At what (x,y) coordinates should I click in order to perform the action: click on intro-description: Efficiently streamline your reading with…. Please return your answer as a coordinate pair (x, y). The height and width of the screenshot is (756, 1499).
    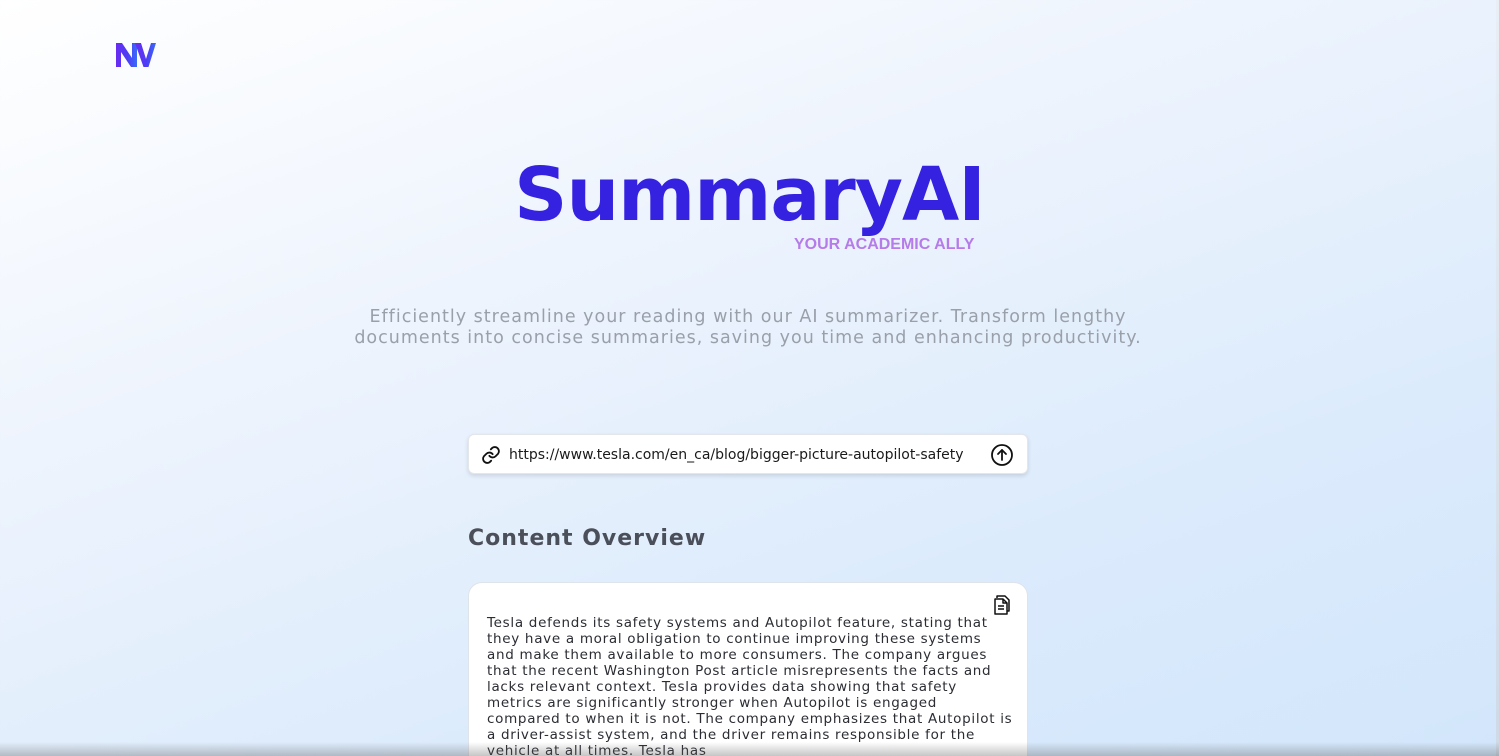
    Looking at the image, I should click on (748, 327).